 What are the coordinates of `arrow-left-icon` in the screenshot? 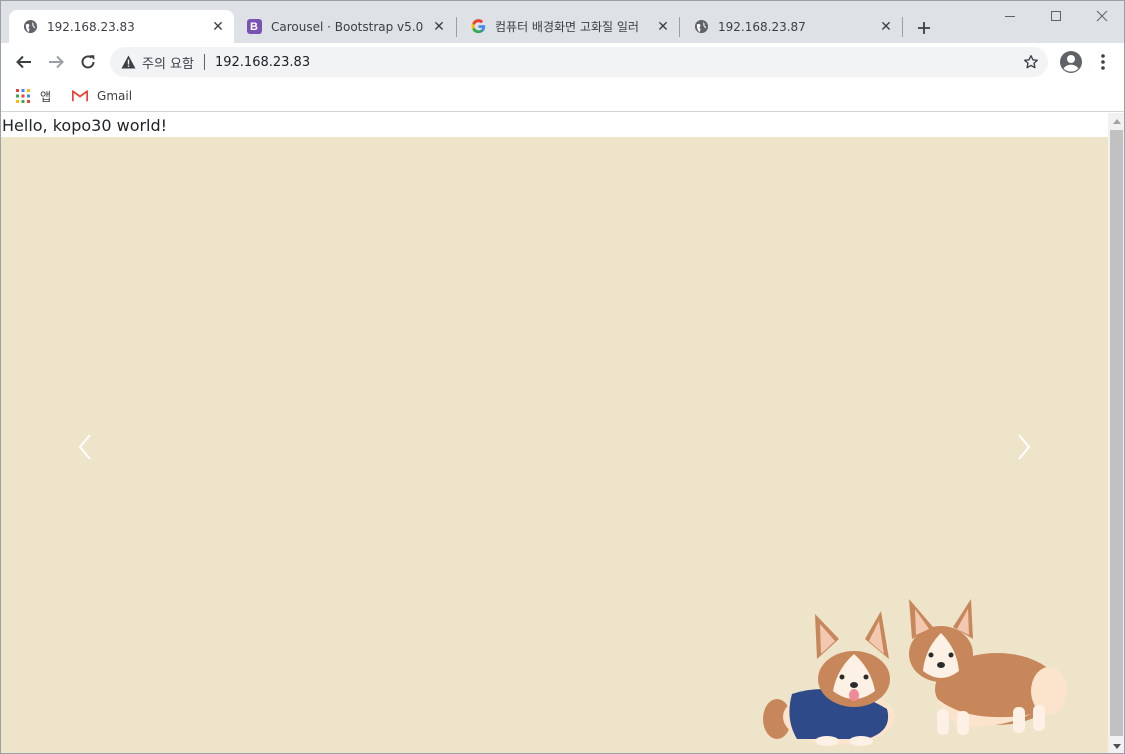 It's located at (23, 62).